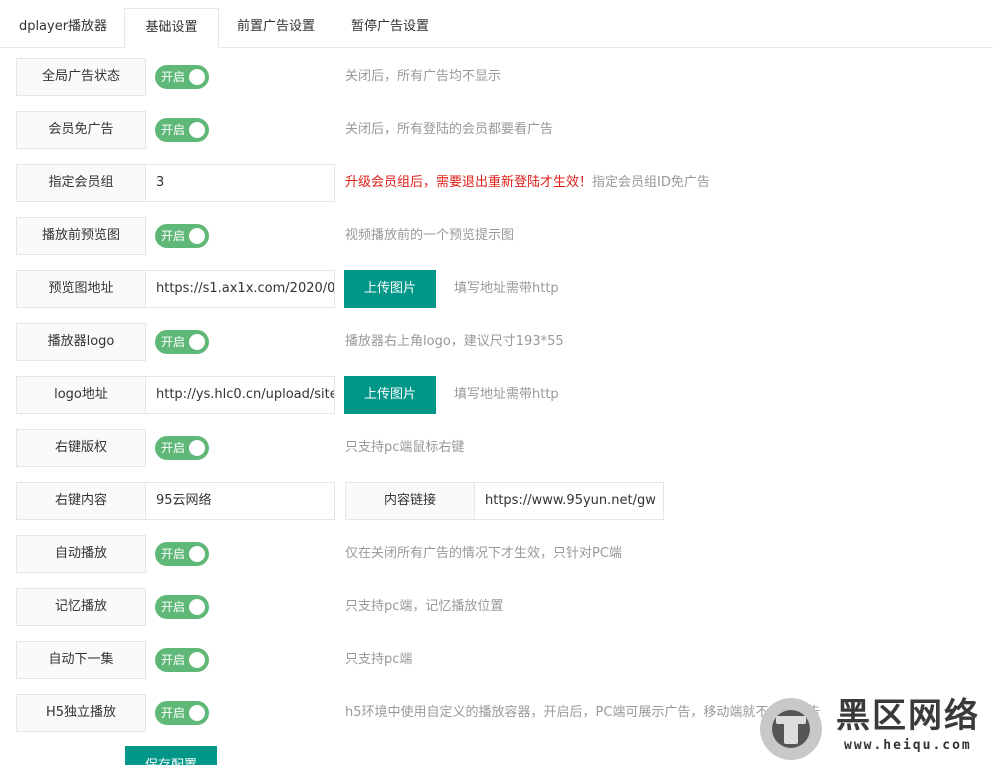 This screenshot has height=765, width=993. What do you see at coordinates (908, 716) in the screenshot?
I see `watermark-title: 黑区网络` at bounding box center [908, 716].